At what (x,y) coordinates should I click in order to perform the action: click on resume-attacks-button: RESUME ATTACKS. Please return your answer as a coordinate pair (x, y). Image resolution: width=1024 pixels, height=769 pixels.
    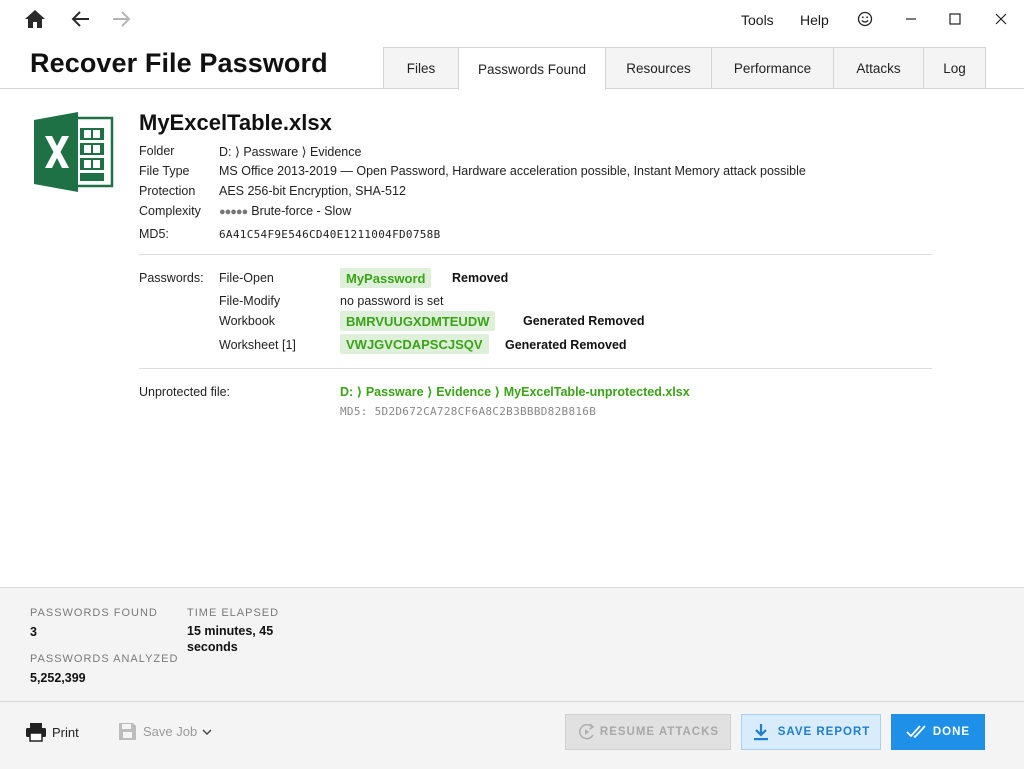
    Looking at the image, I should click on (648, 732).